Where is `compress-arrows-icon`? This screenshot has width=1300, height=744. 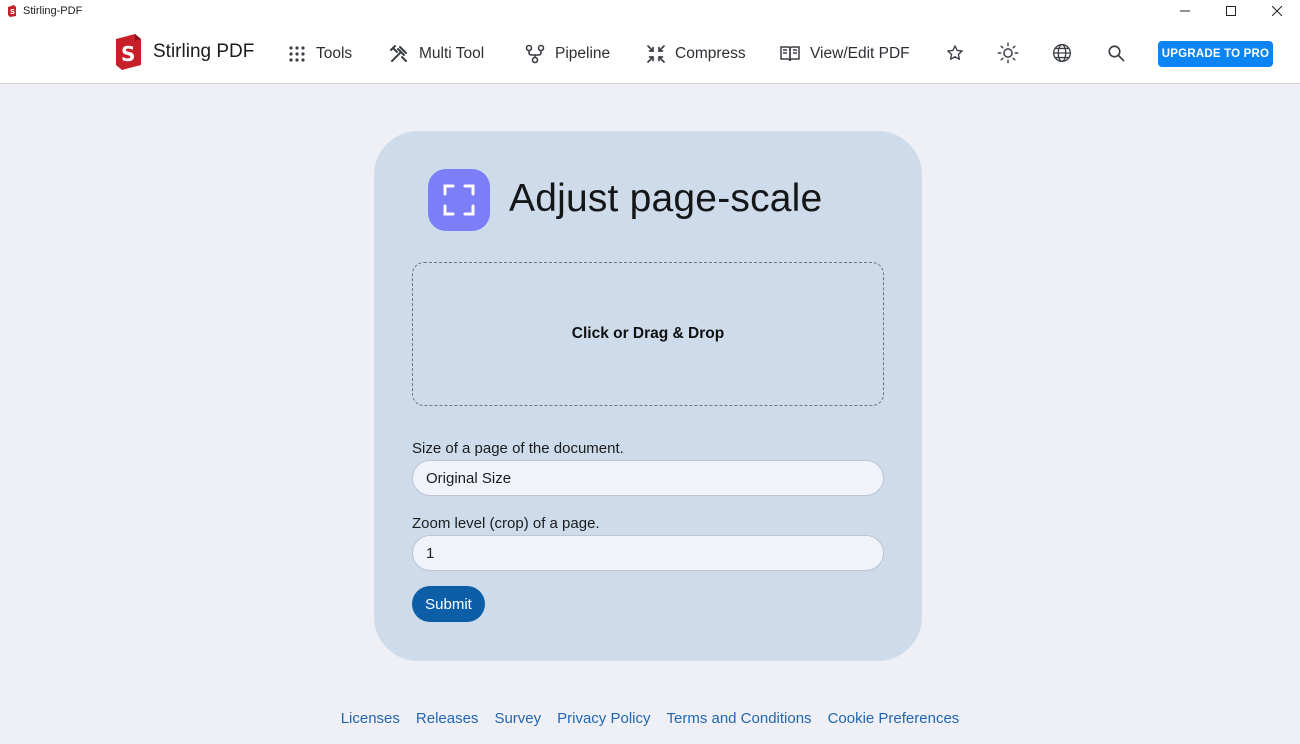
compress-arrows-icon is located at coordinates (656, 54).